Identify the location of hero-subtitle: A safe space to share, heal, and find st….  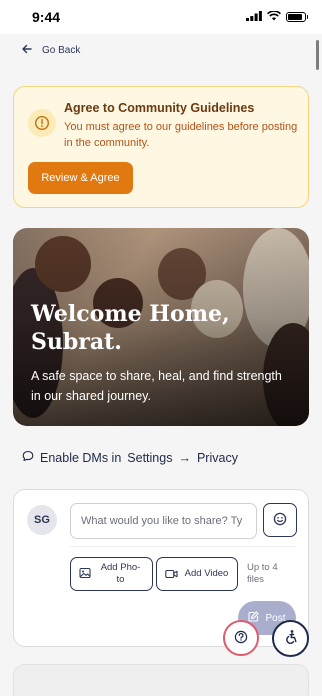
(156, 386).